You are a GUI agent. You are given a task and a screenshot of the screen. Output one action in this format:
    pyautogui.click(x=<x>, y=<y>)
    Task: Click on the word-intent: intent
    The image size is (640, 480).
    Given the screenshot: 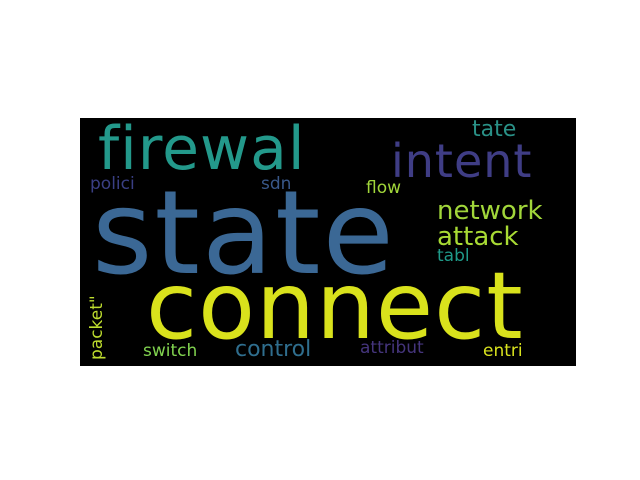 What is the action you would take?
    pyautogui.click(x=462, y=161)
    